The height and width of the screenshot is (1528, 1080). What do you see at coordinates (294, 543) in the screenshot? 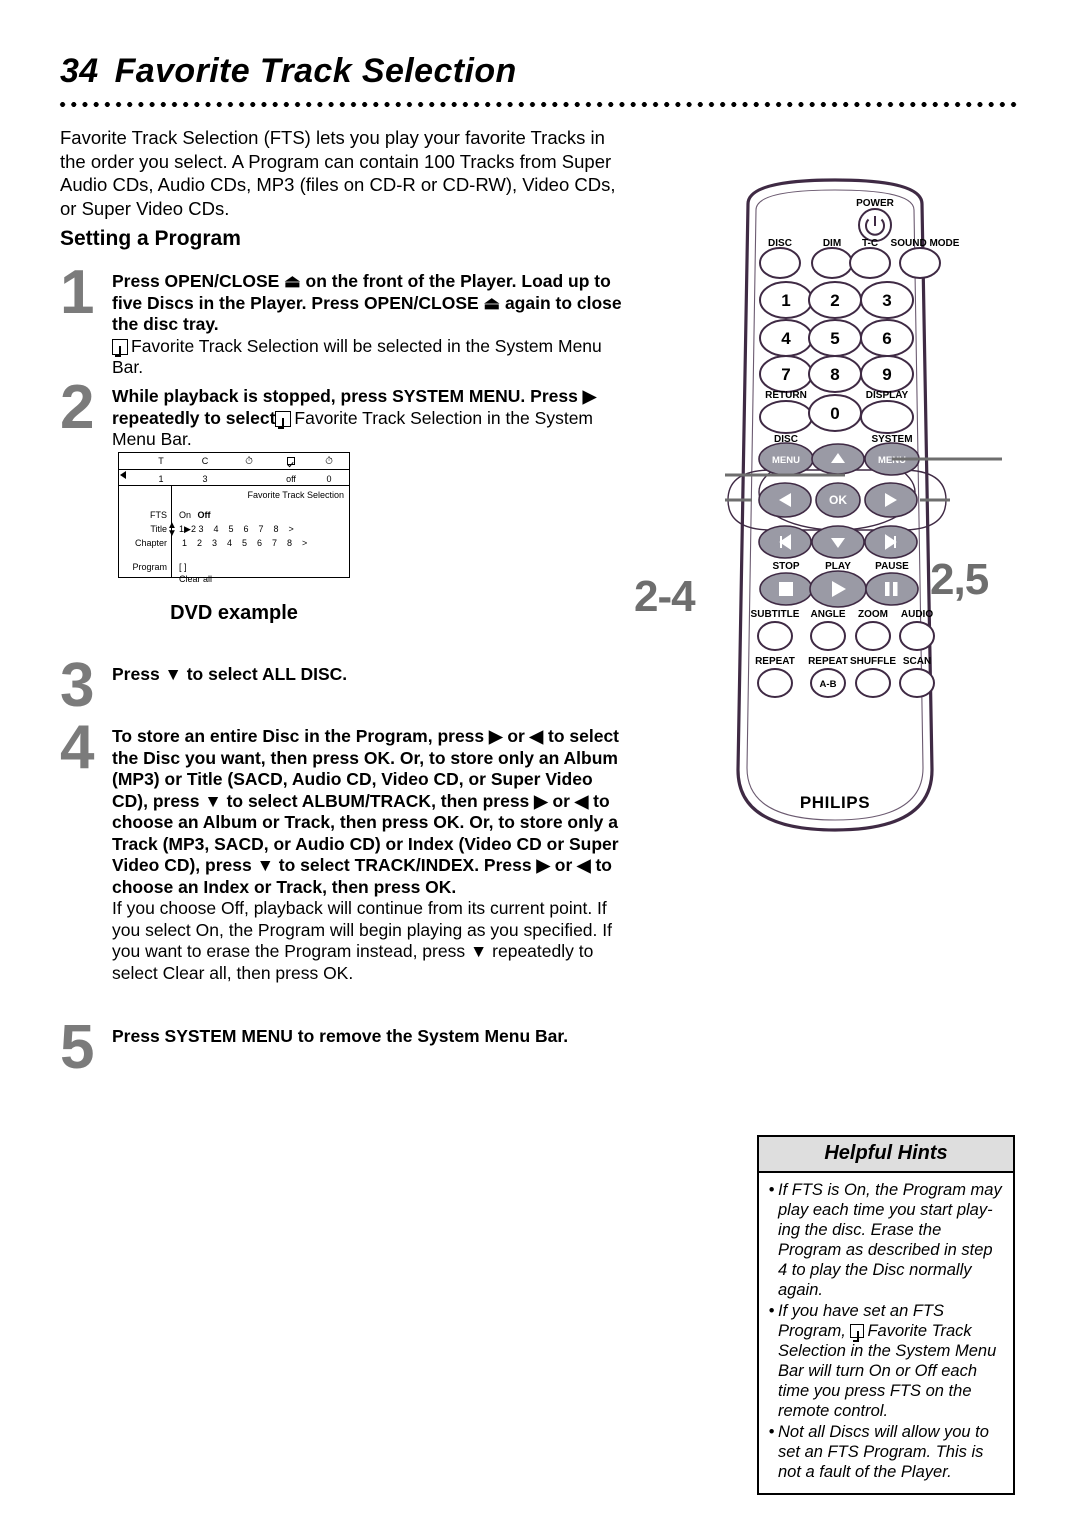
I see `chapter-num-8: 8` at bounding box center [294, 543].